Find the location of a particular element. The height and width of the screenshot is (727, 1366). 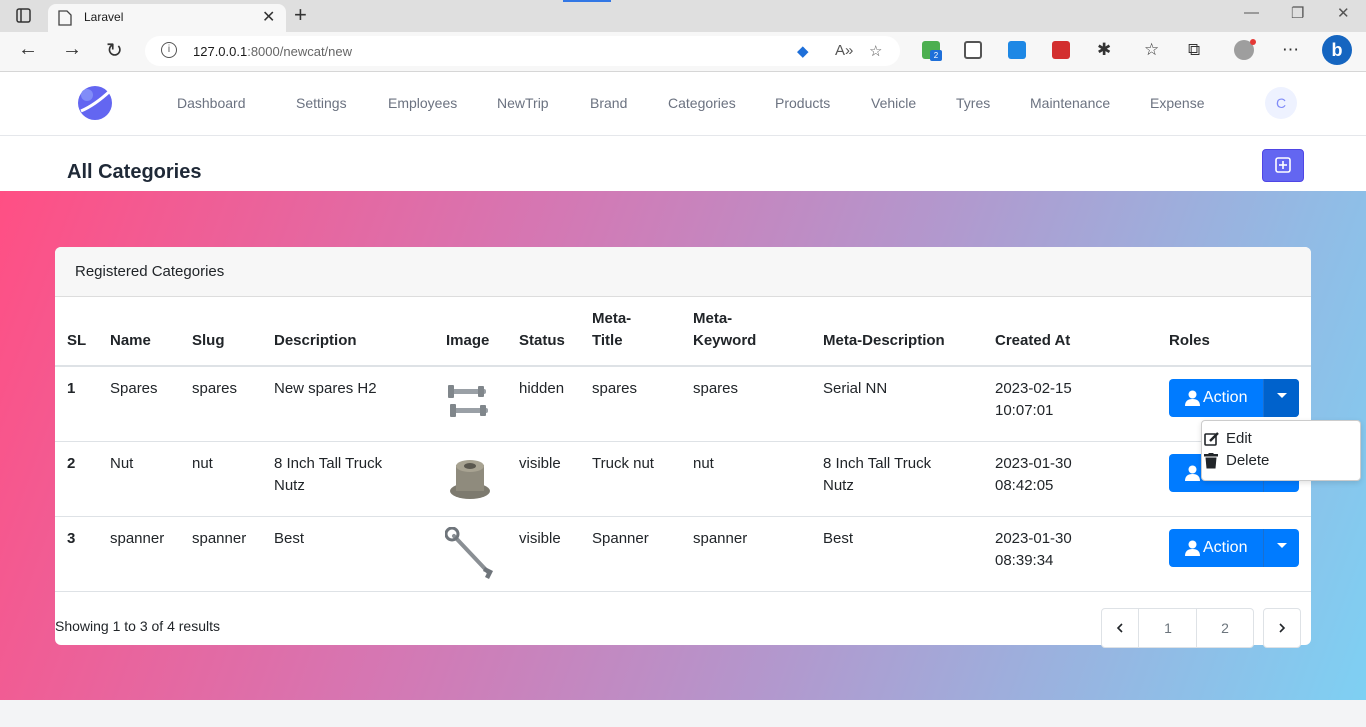

header-divider is located at coordinates (683, 366).